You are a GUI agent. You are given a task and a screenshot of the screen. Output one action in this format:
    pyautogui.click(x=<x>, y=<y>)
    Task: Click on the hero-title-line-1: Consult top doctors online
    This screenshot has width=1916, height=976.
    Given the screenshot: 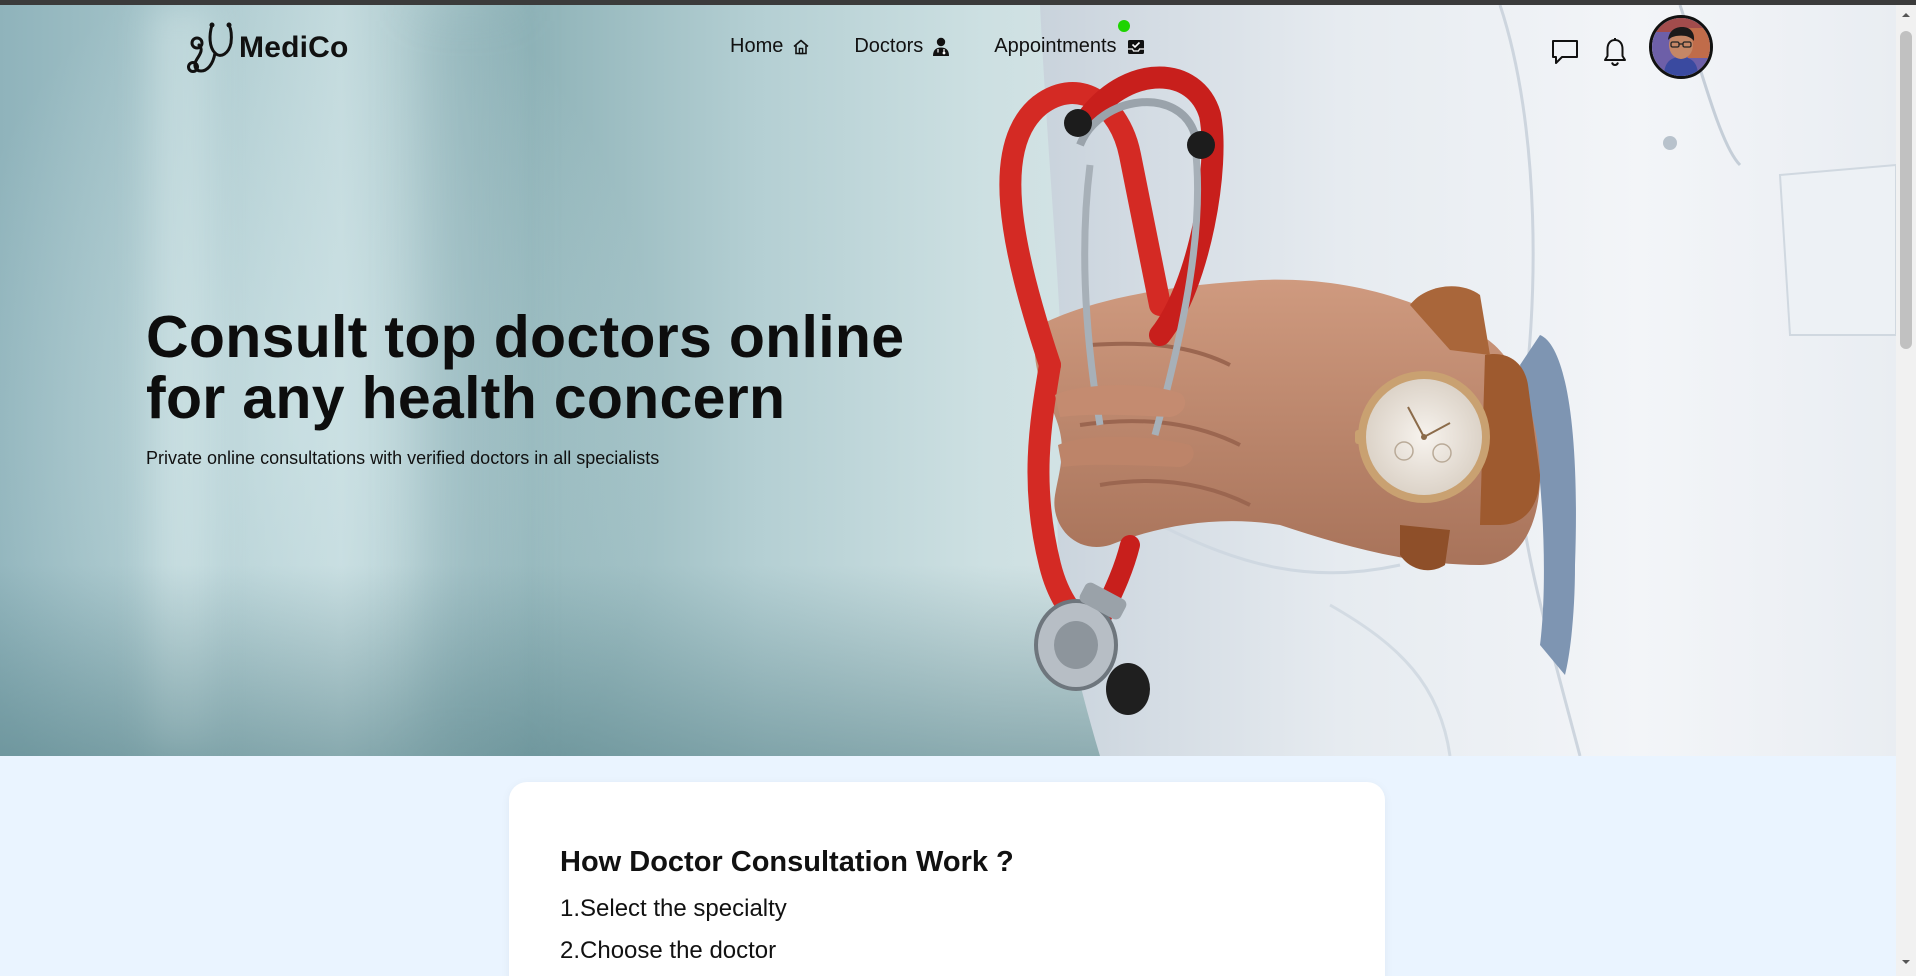 What is the action you would take?
    pyautogui.click(x=525, y=337)
    